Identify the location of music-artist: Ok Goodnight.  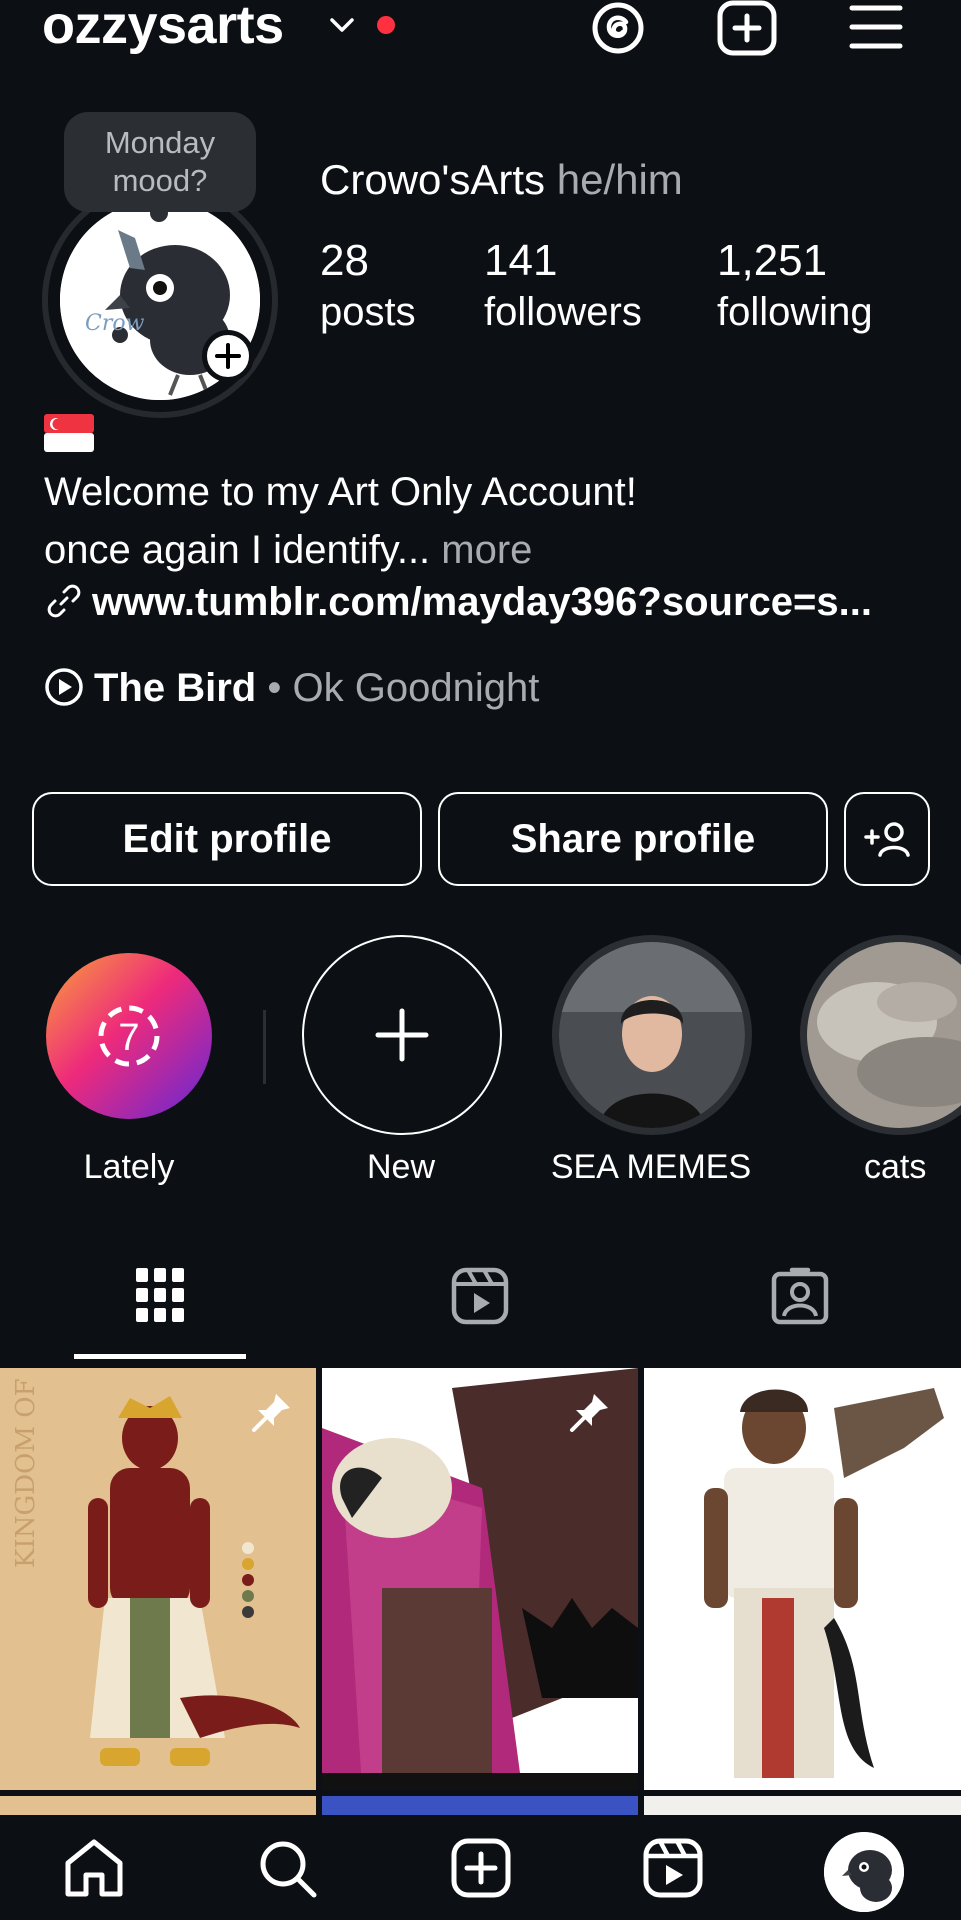
(416, 688).